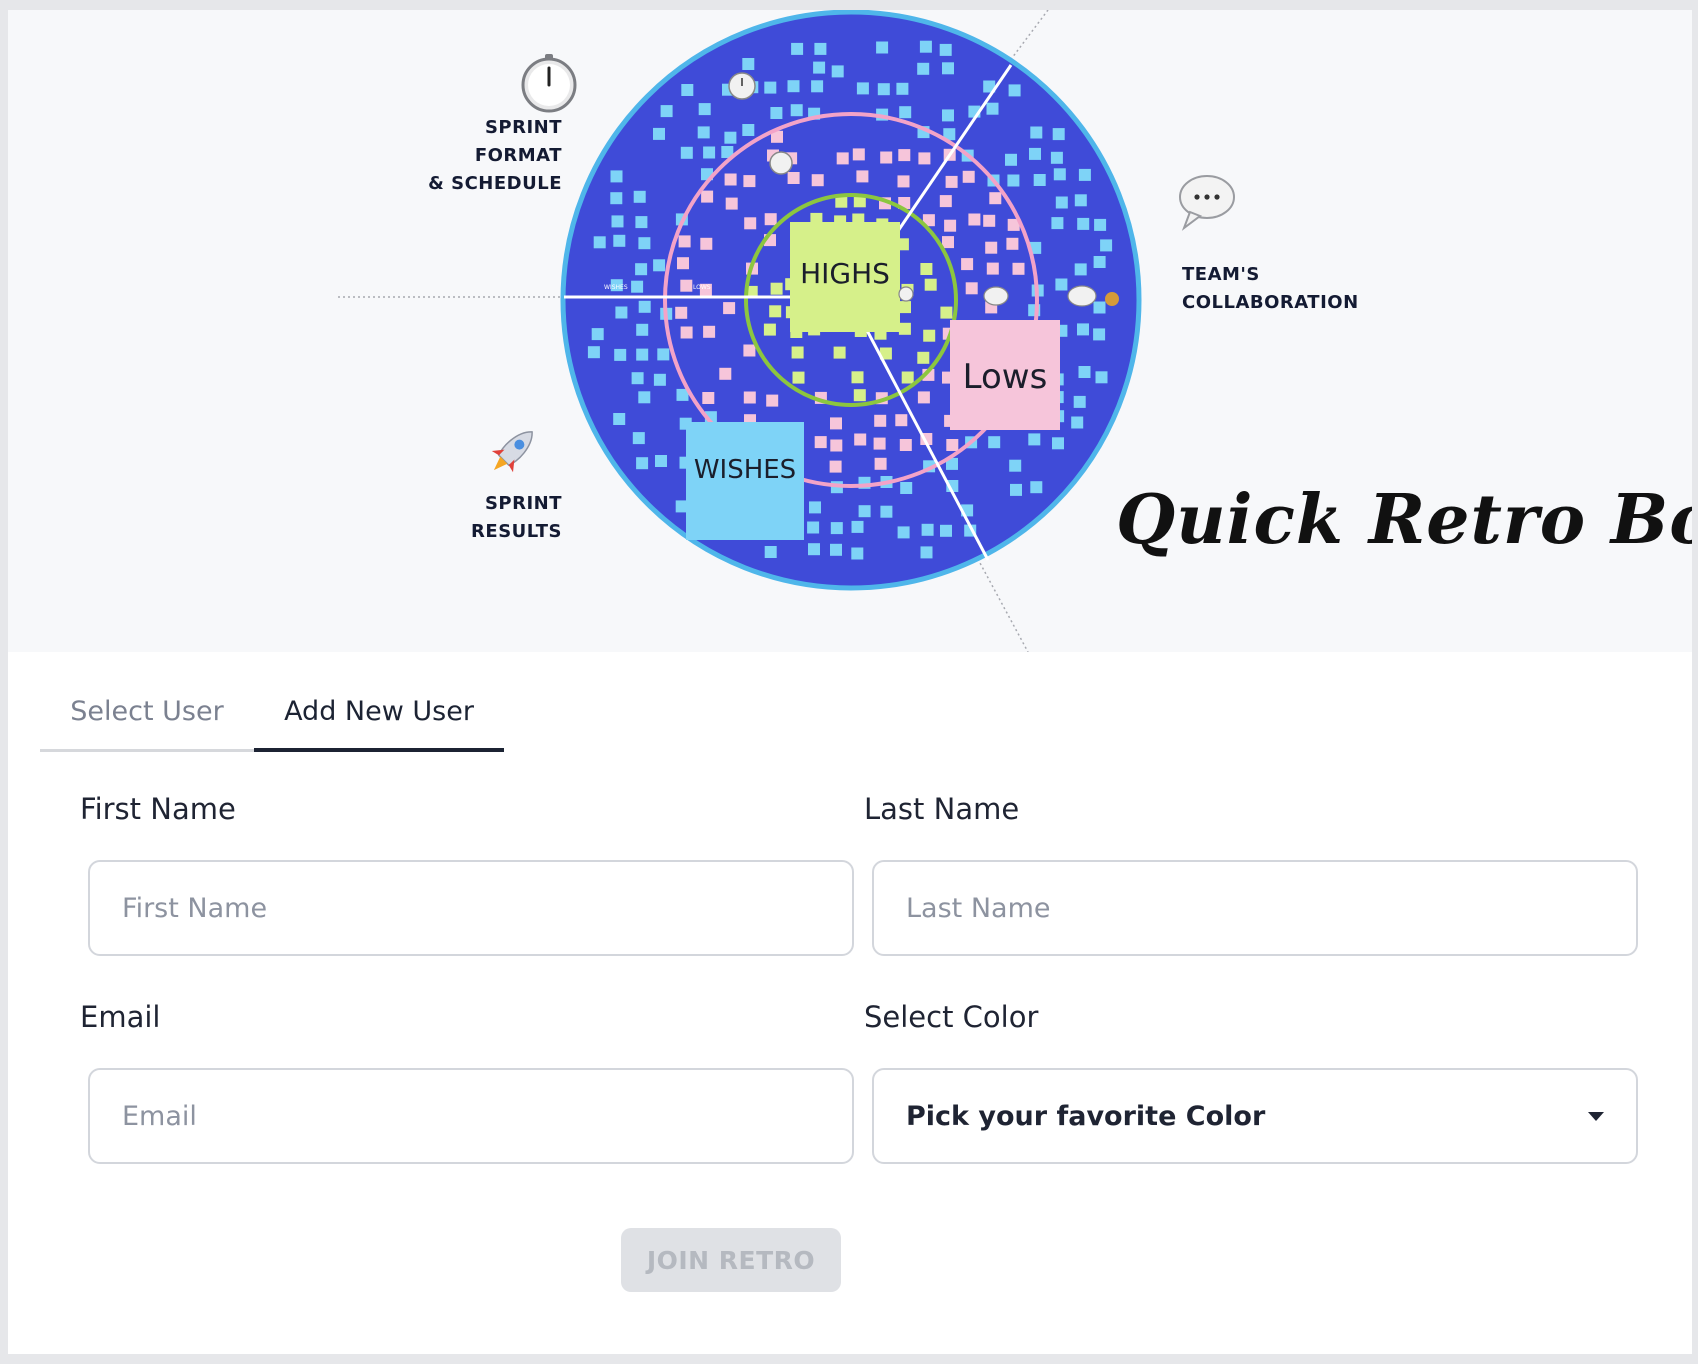  I want to click on user-tabs: Select User Add New User, so click(858, 715).